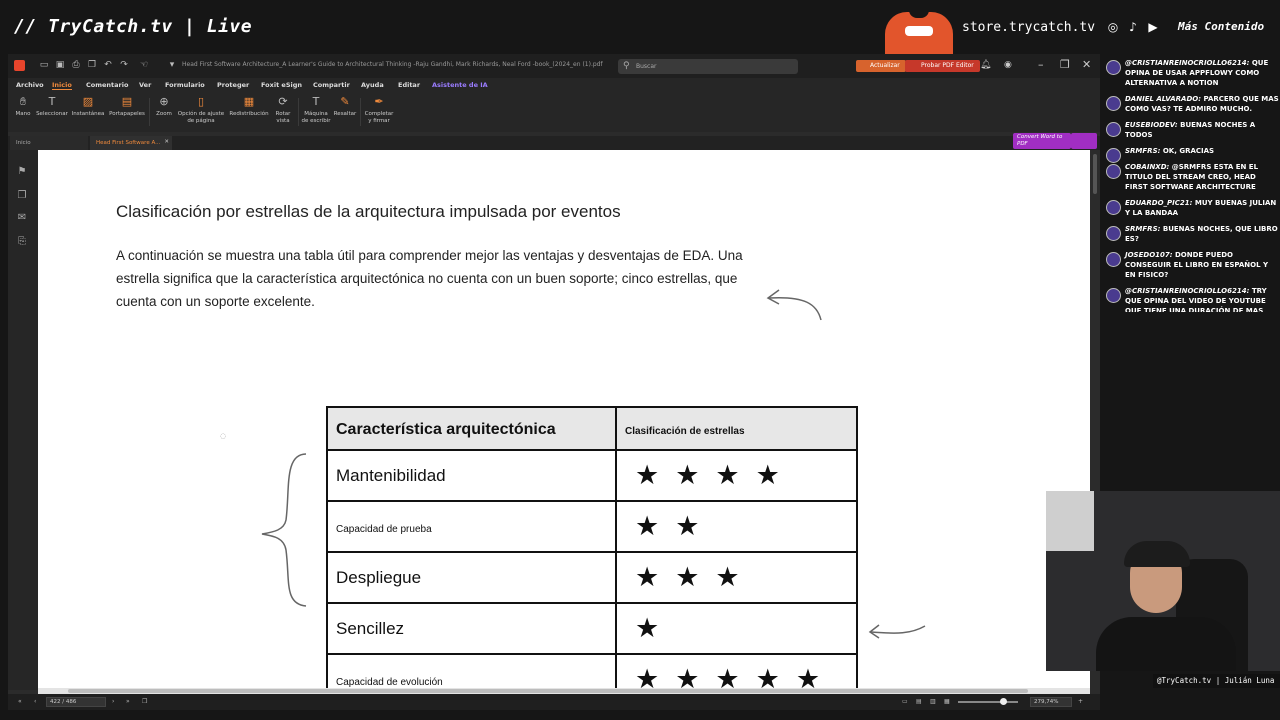  I want to click on table-header-rating: Clasificación de estrellas, so click(685, 431).